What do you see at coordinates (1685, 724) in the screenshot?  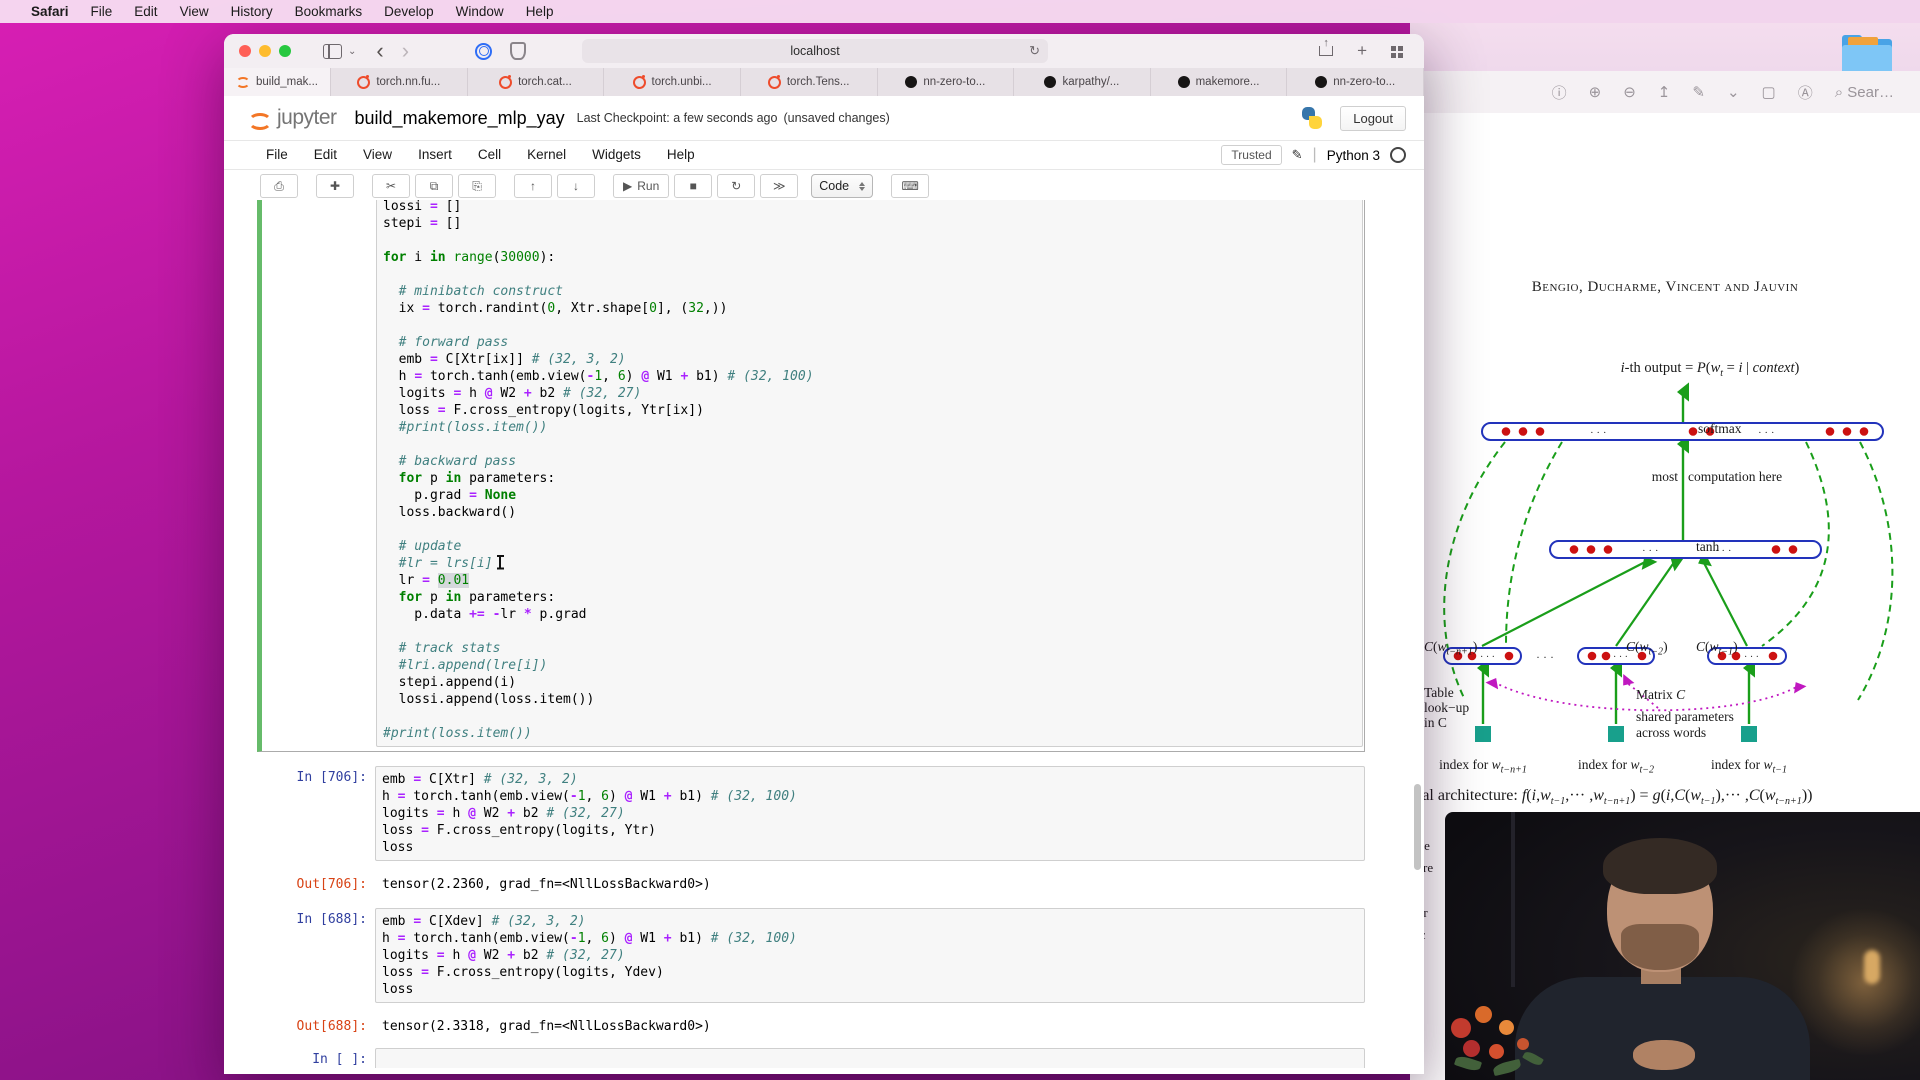 I see `shared-params-label: shared parameters across words` at bounding box center [1685, 724].